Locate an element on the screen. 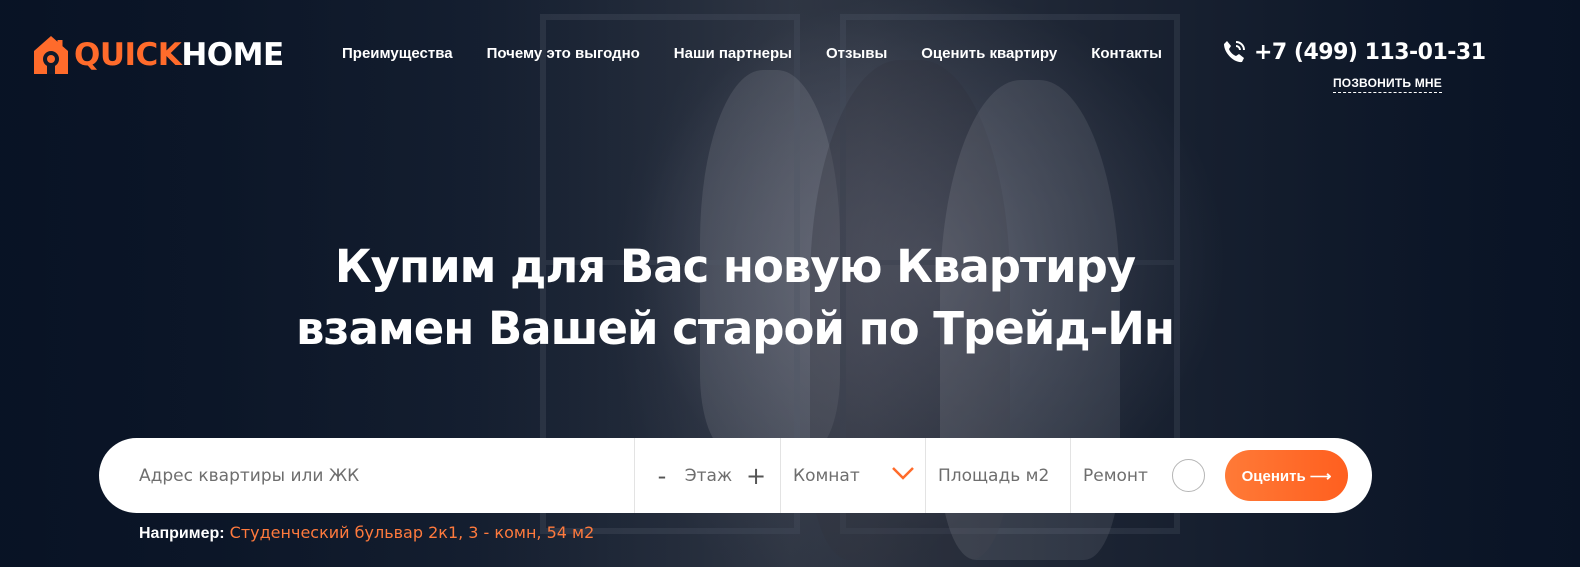 The width and height of the screenshot is (1580, 567). phone-number: +7 (499) 113-01-31 is located at coordinates (1370, 52).